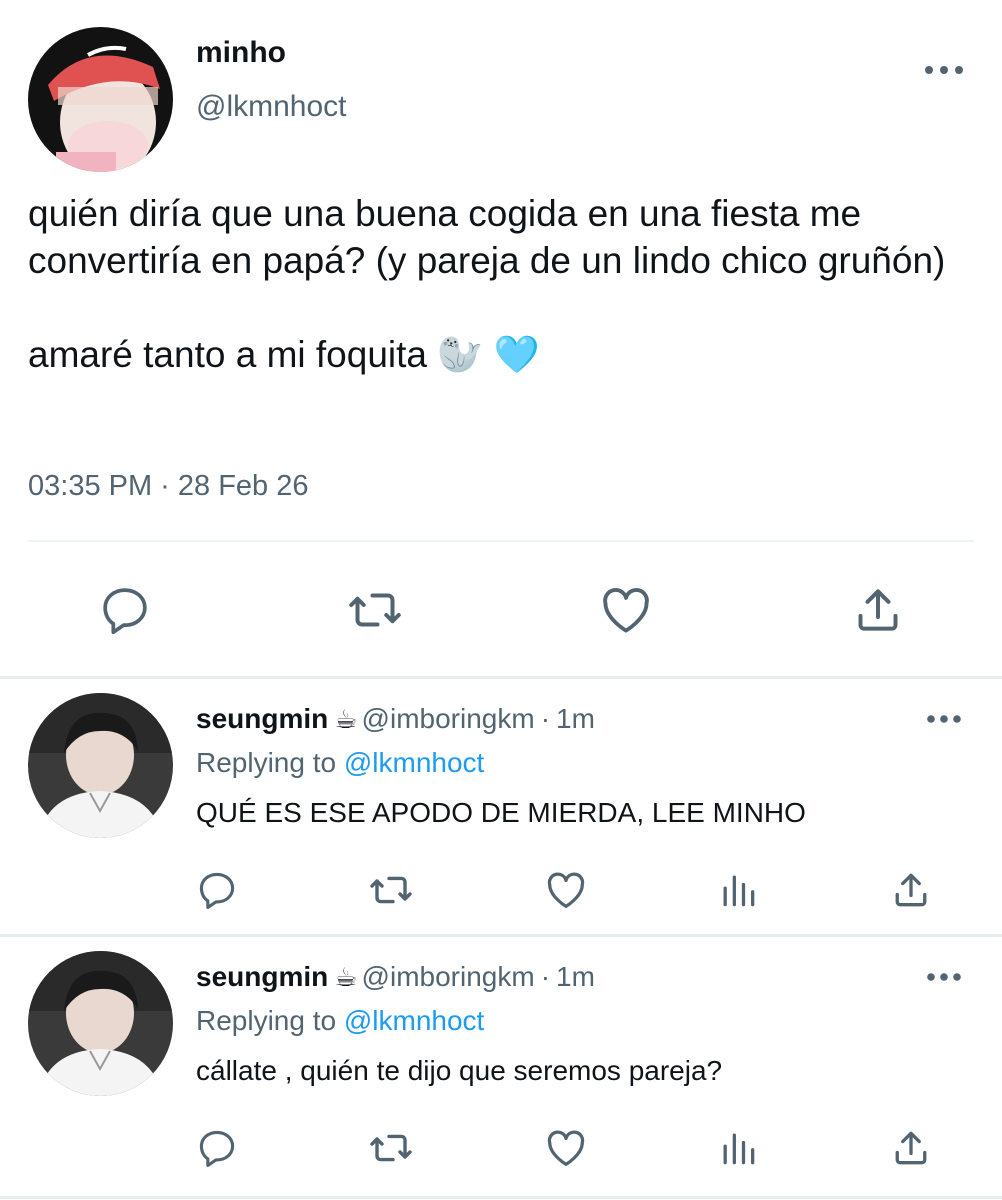 The image size is (1002, 1200). What do you see at coordinates (501, 812) in the screenshot?
I see `reply-text: QUÉ ES ESE APODO DE MIERDA, LEE MINHO` at bounding box center [501, 812].